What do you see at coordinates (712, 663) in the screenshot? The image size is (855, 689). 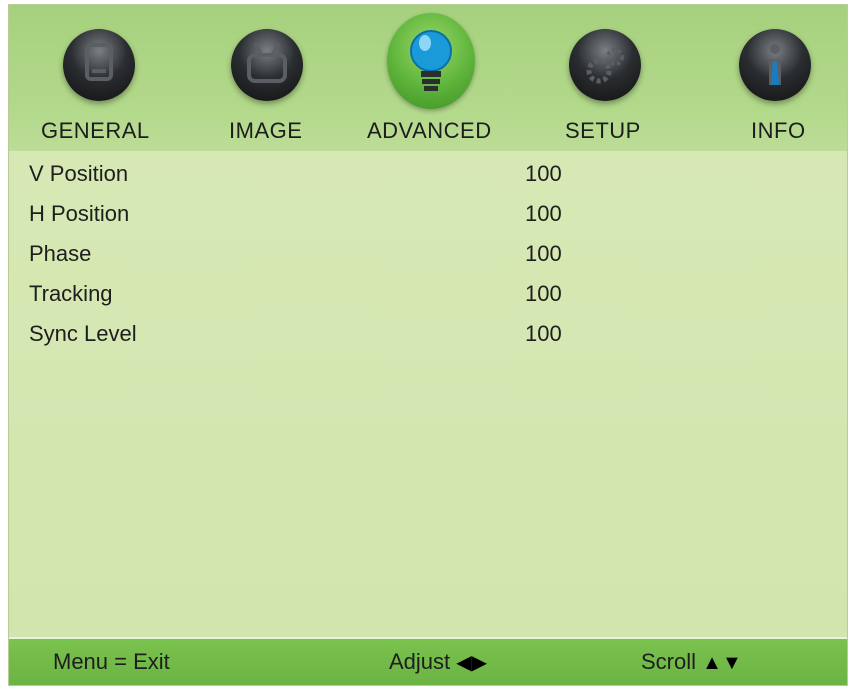 I see `arrow-up-icon: ▲` at bounding box center [712, 663].